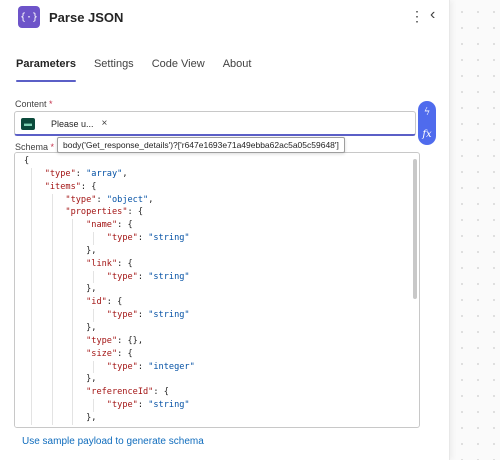  Describe the element at coordinates (105, 123) in the screenshot. I see `token-remove-icon: ×` at that location.